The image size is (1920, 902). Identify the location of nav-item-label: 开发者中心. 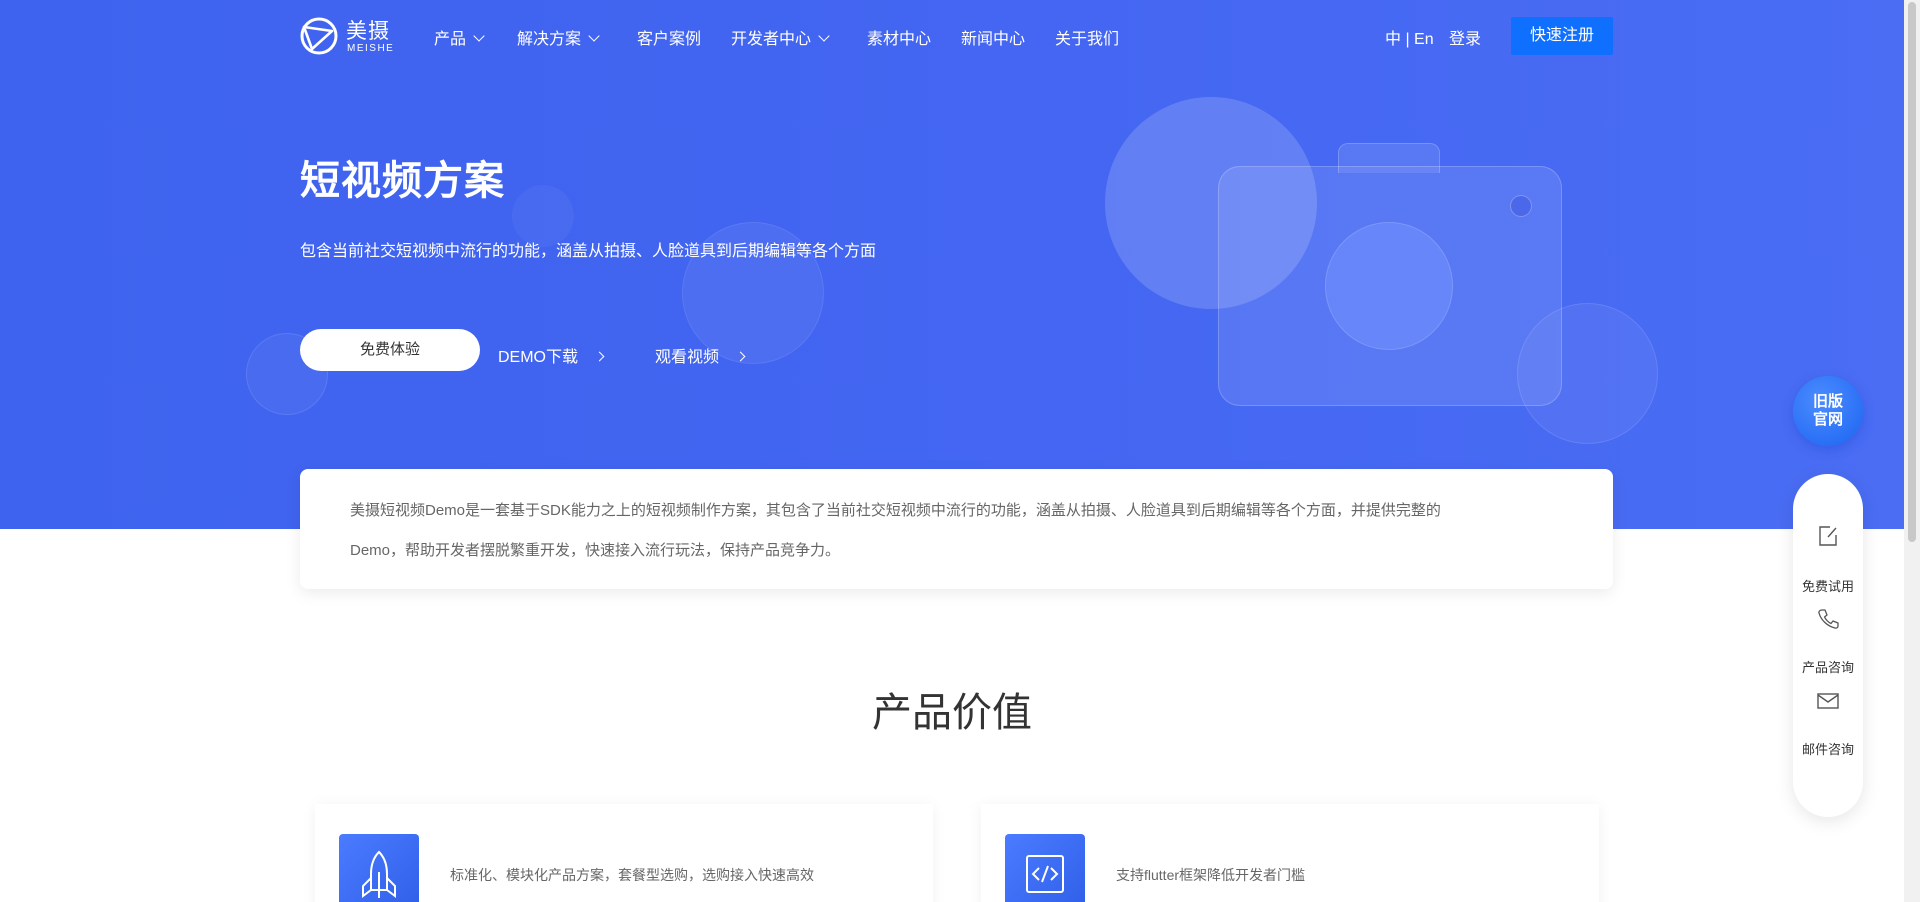
(771, 39).